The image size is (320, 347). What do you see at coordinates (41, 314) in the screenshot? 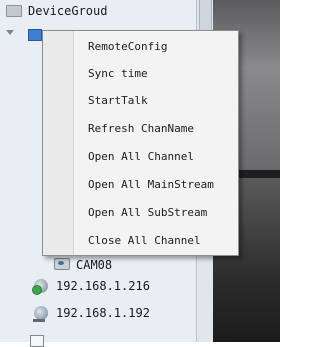
I see `device-offline-icon` at bounding box center [41, 314].